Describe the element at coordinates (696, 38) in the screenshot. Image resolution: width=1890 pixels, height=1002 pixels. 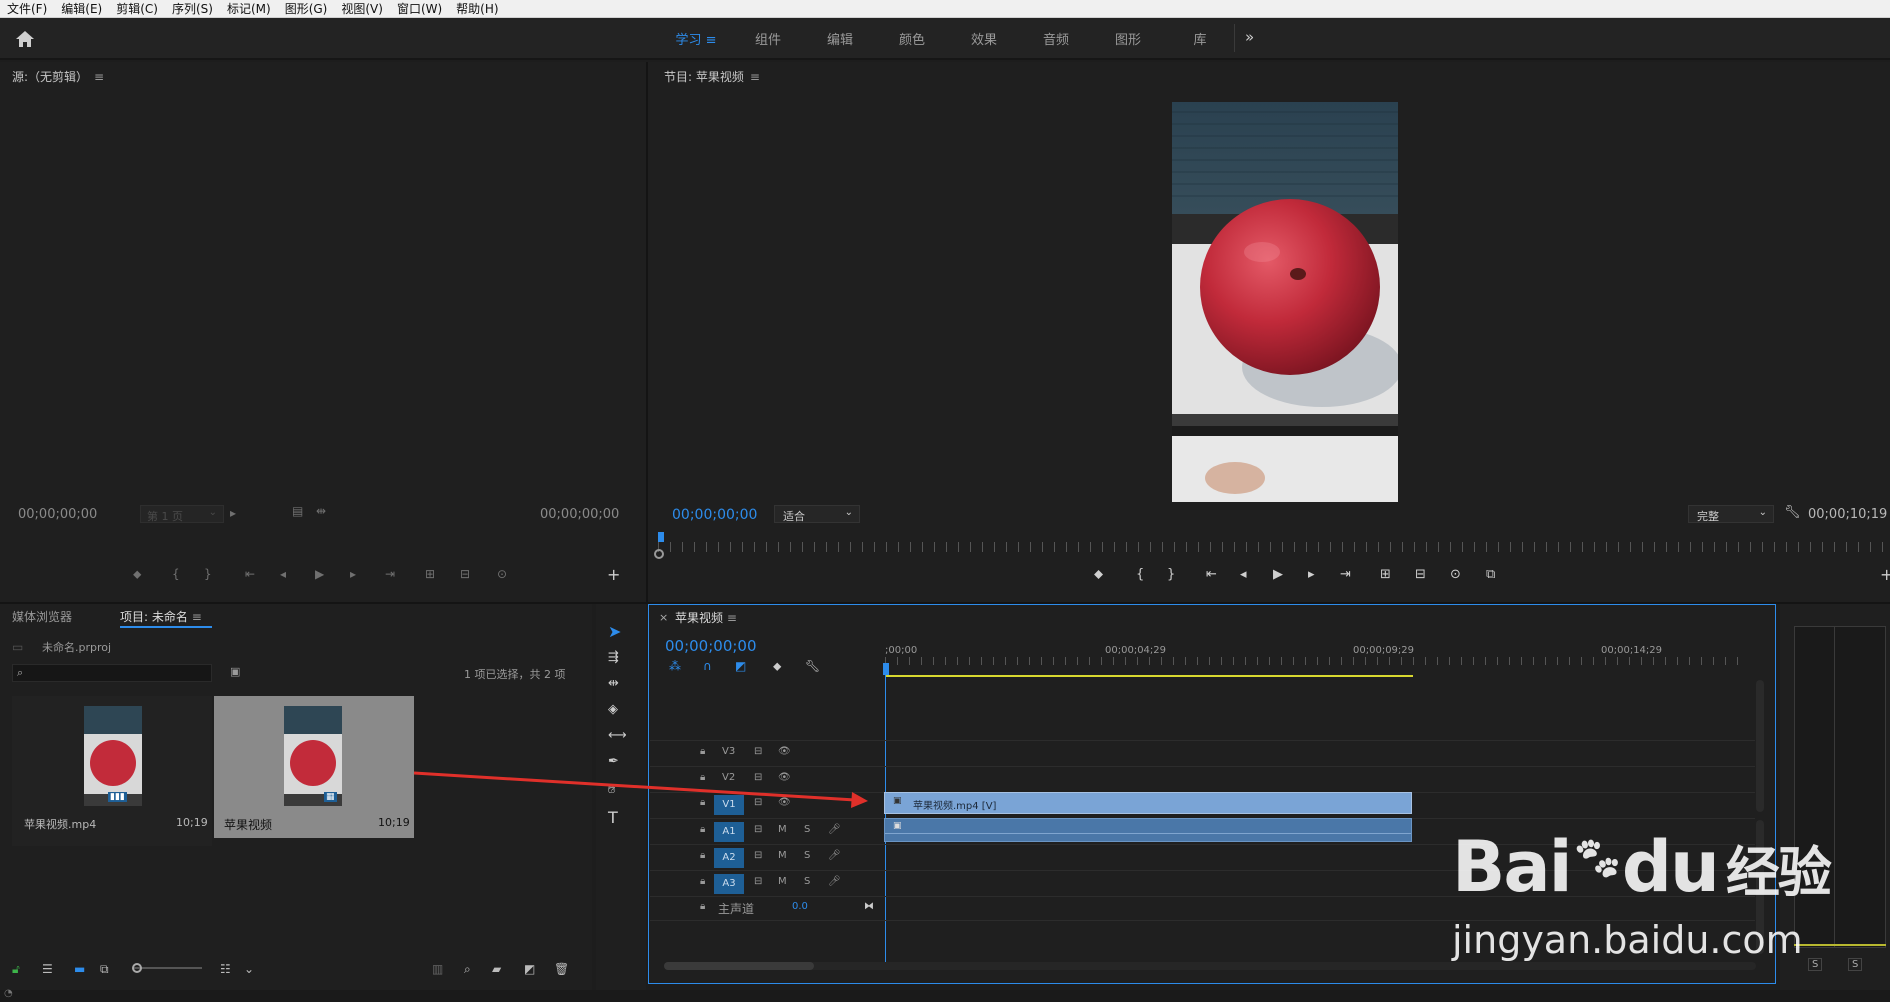
I see `workspace-tab-learn: 学习 ≡` at that location.